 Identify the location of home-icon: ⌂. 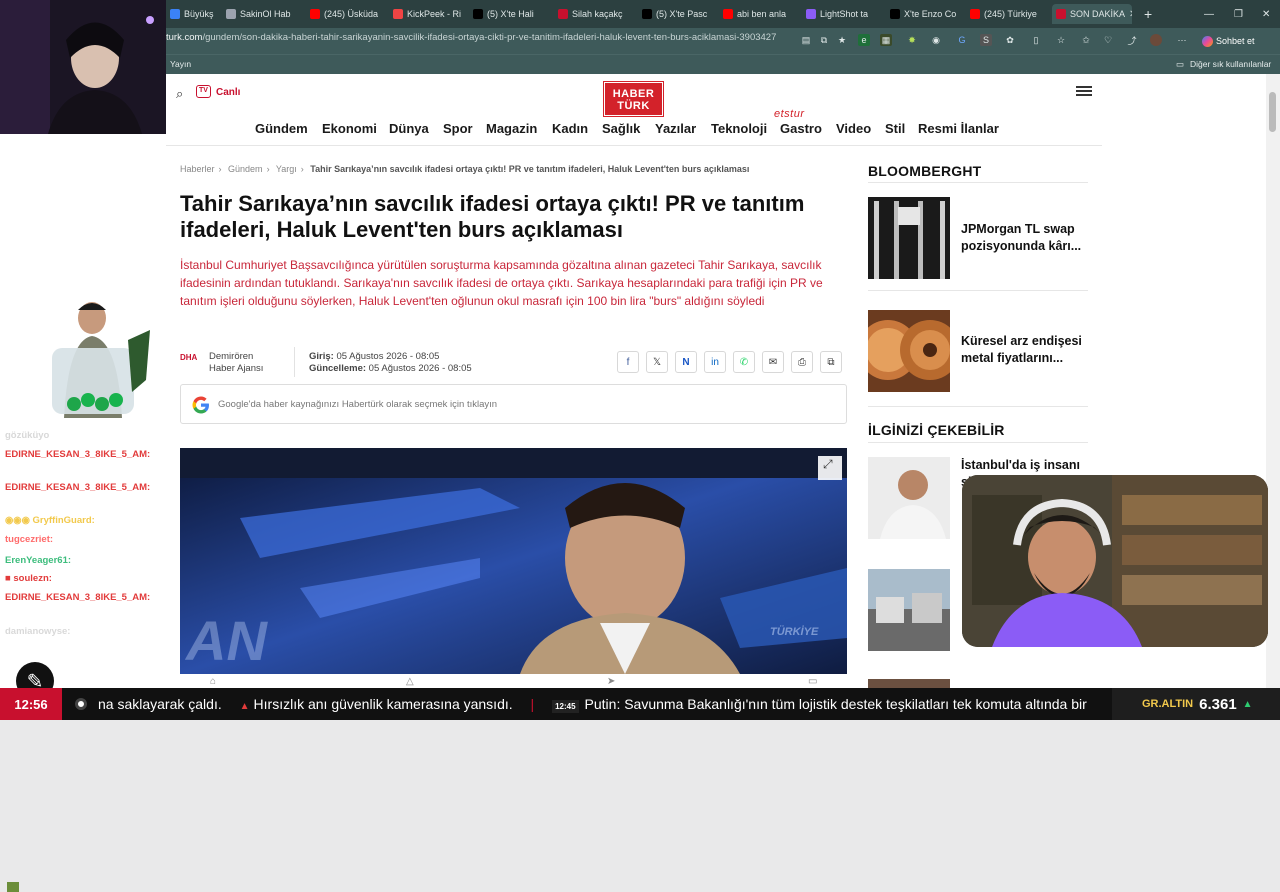
(213, 681).